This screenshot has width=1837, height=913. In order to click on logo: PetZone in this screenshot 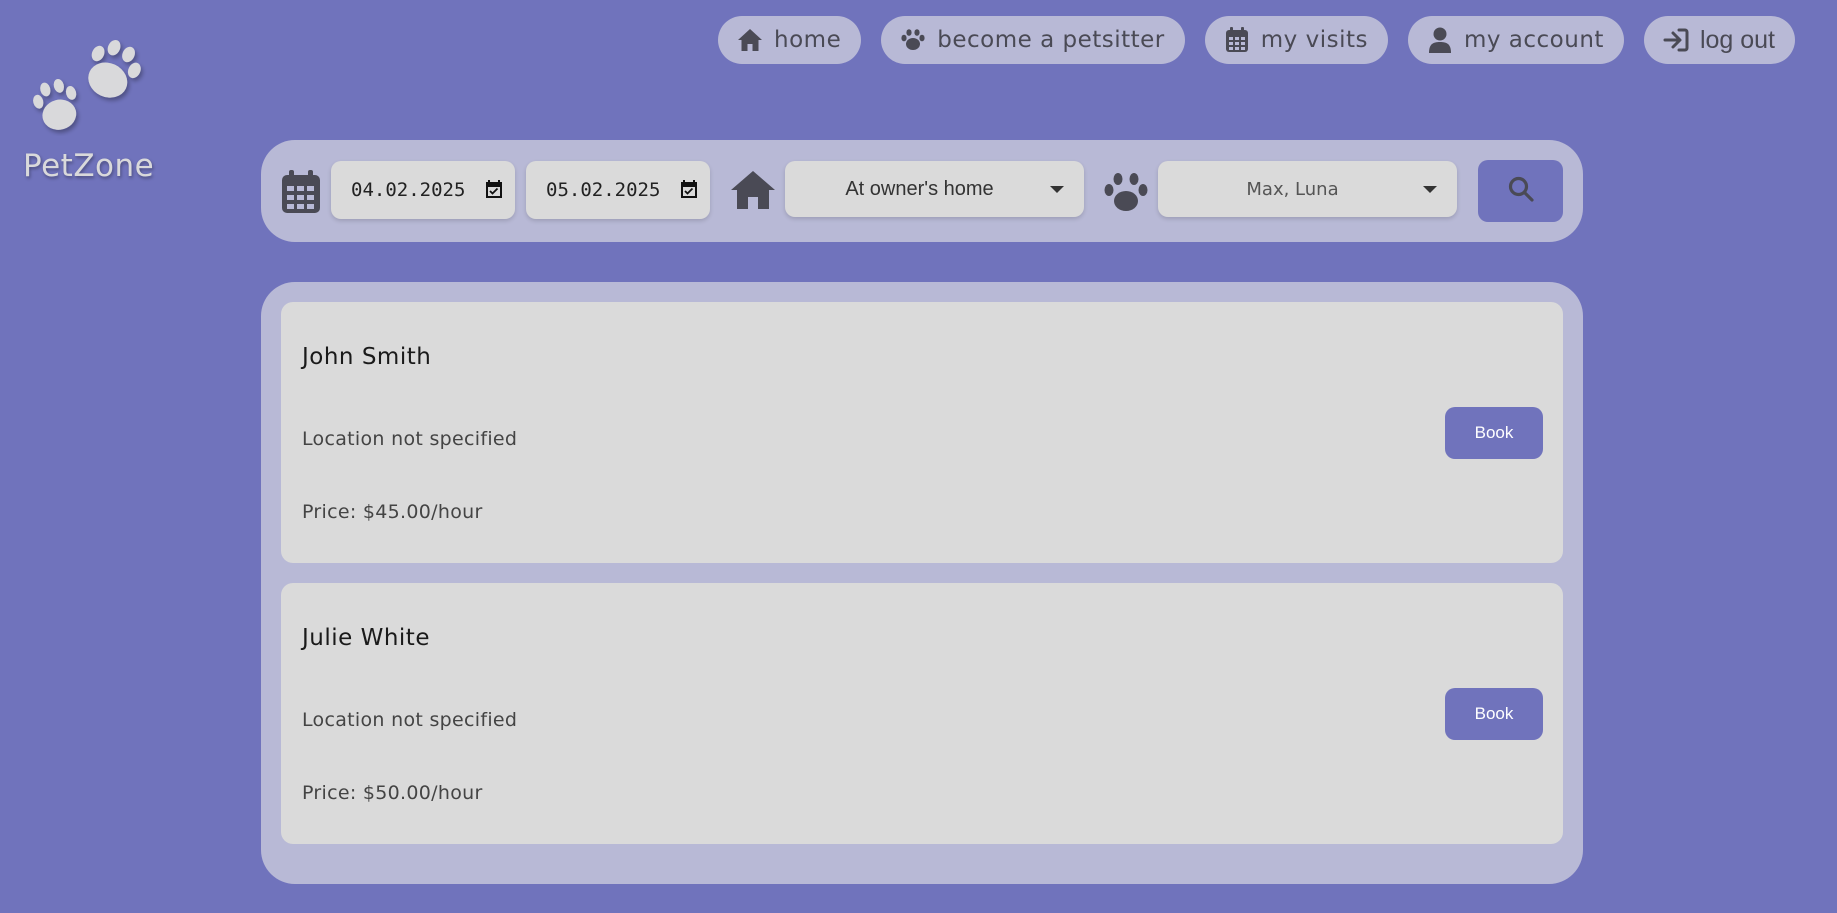, I will do `click(92, 111)`.